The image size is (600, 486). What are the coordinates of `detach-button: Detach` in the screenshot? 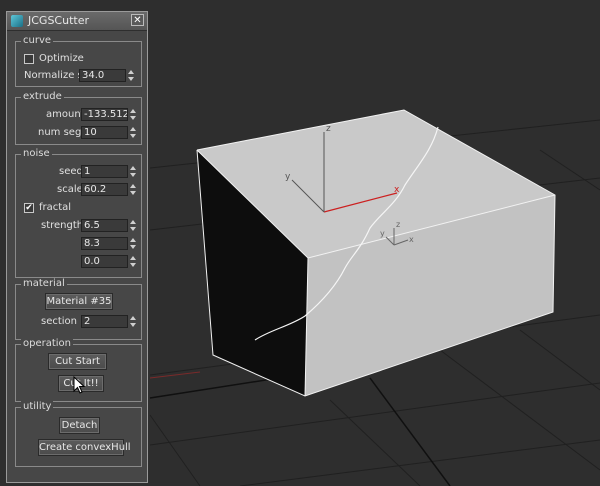 It's located at (79, 425).